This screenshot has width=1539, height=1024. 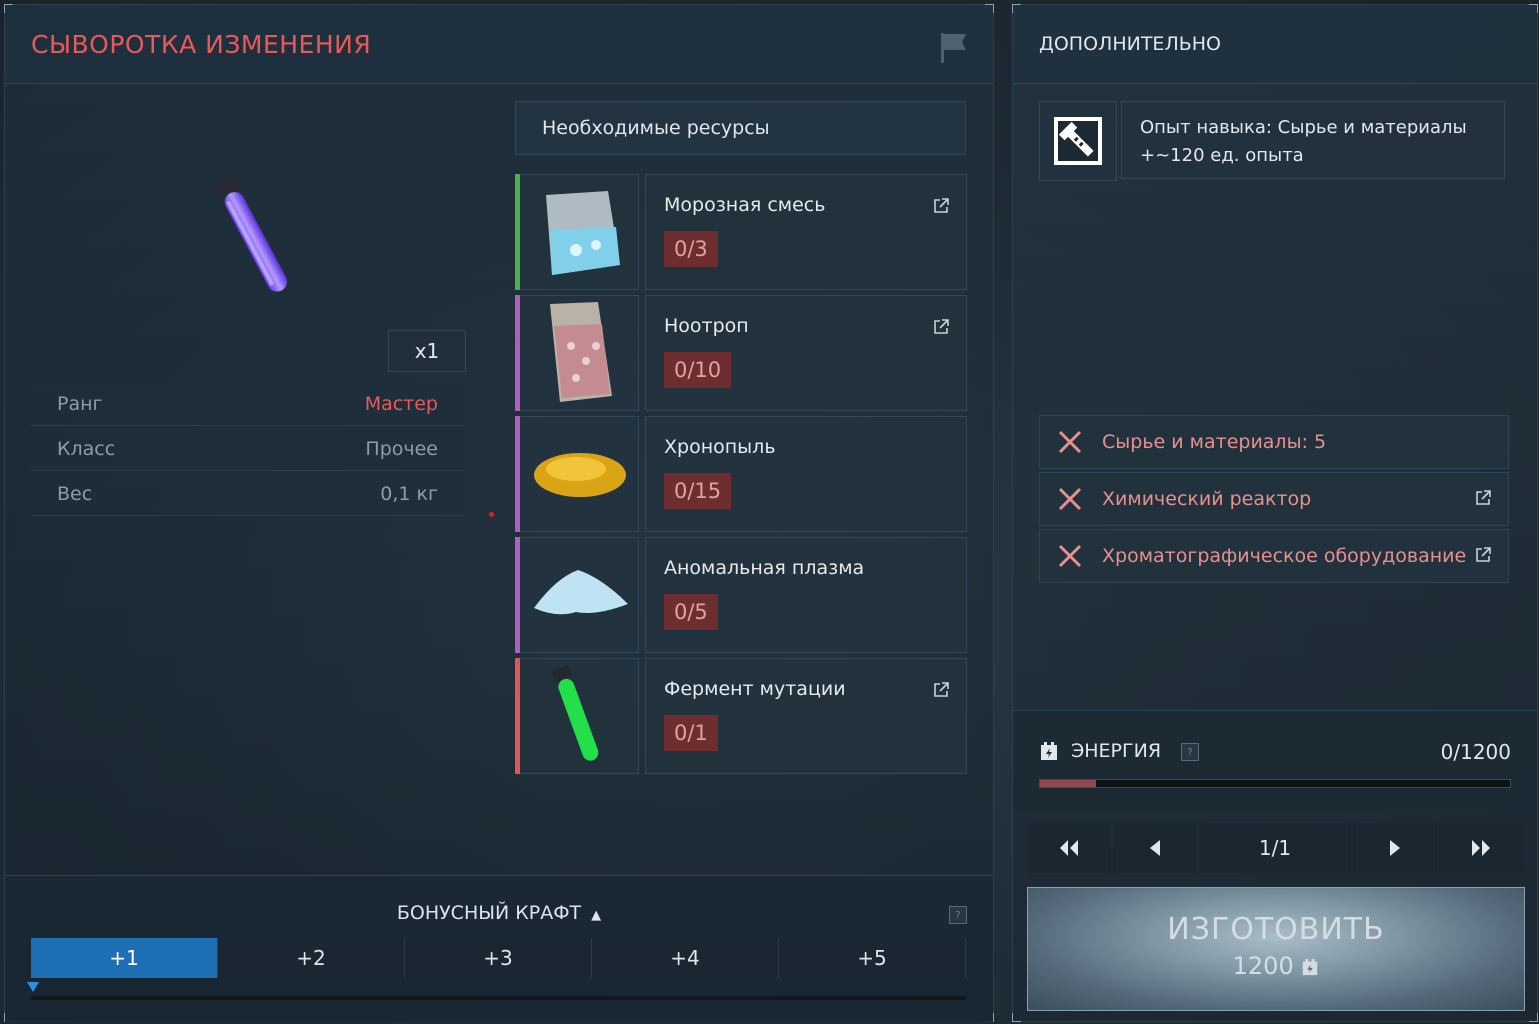 What do you see at coordinates (1274, 442) in the screenshot?
I see `requirement-row: Сырье и материалы: 5` at bounding box center [1274, 442].